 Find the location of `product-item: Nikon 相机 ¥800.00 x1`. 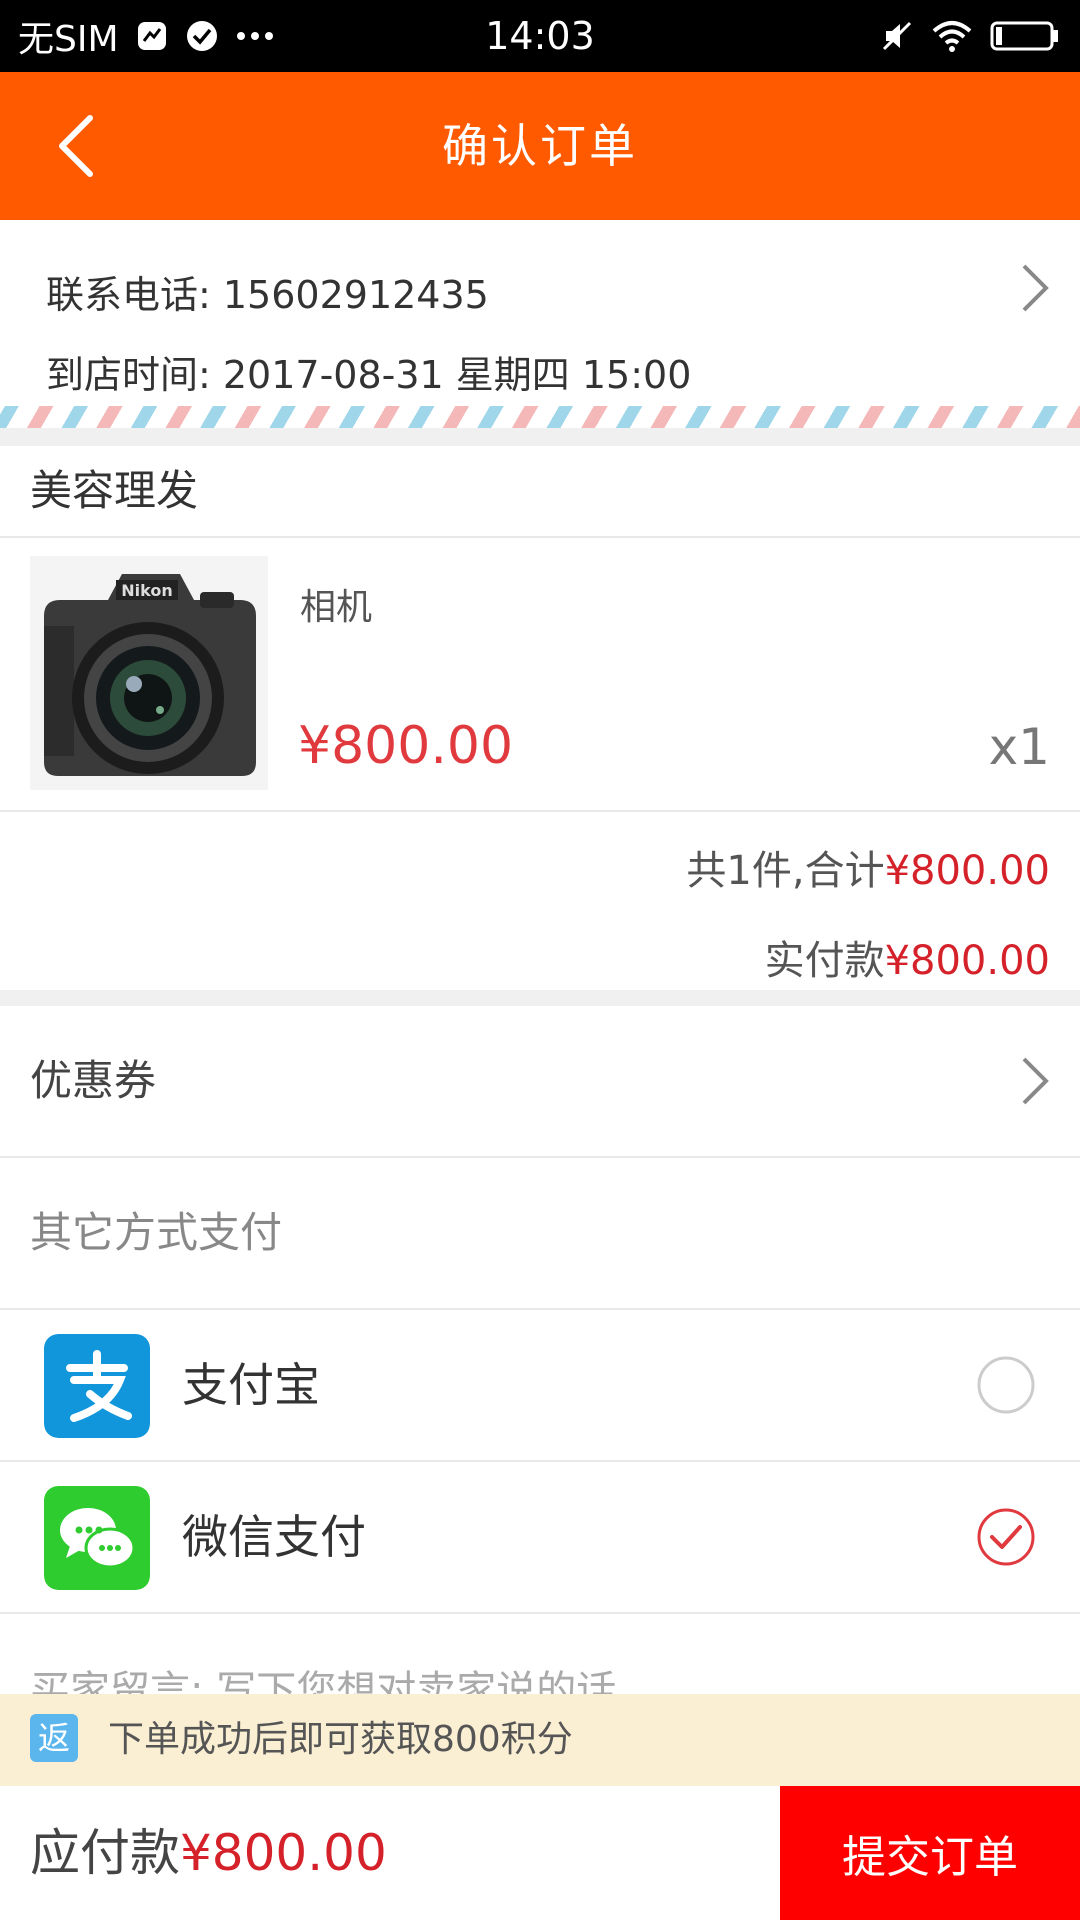

product-item: Nikon 相机 ¥800.00 x1 is located at coordinates (540, 675).